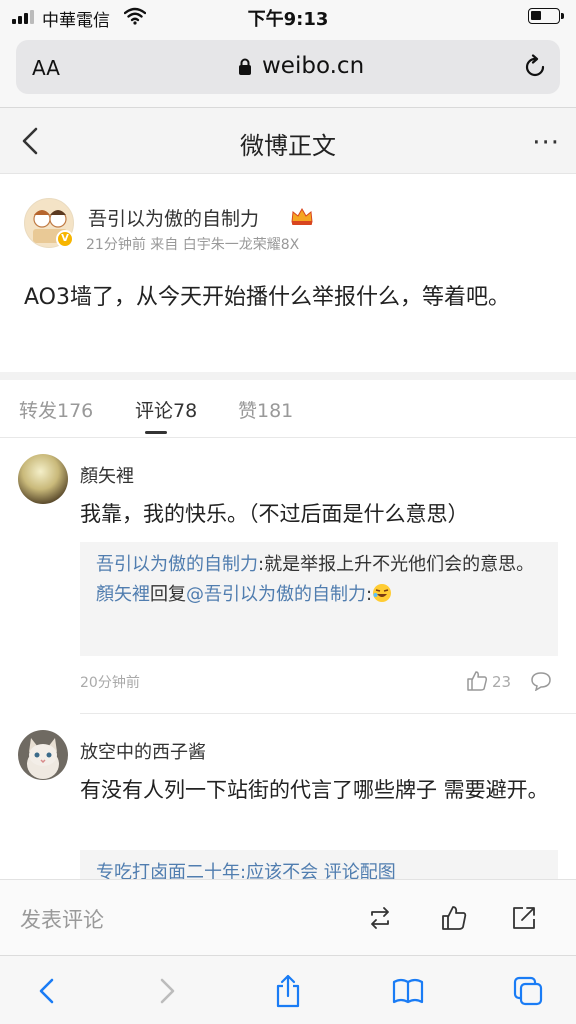 This screenshot has height=1024, width=576. I want to click on post-meta: 21分钟前 来自 白宇朱一龙荣耀8X, so click(193, 245).